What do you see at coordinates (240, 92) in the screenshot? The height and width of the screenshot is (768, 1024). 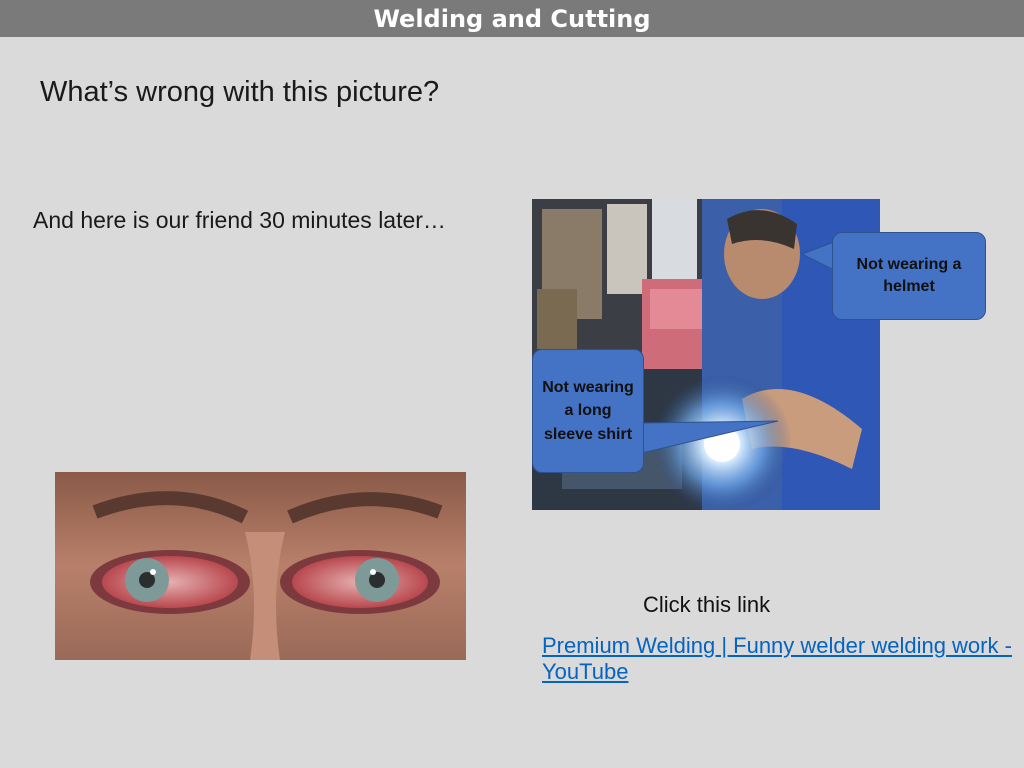 I see `question-heading: What’s wrong with this picture?` at bounding box center [240, 92].